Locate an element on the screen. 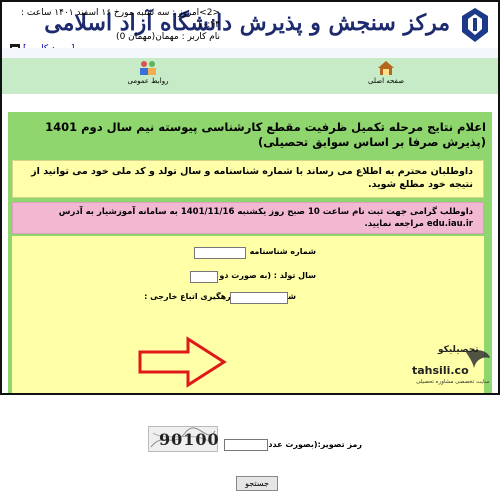 Image resolution: width=500 pixels, height=491 pixels. captcha-input is located at coordinates (246, 445).